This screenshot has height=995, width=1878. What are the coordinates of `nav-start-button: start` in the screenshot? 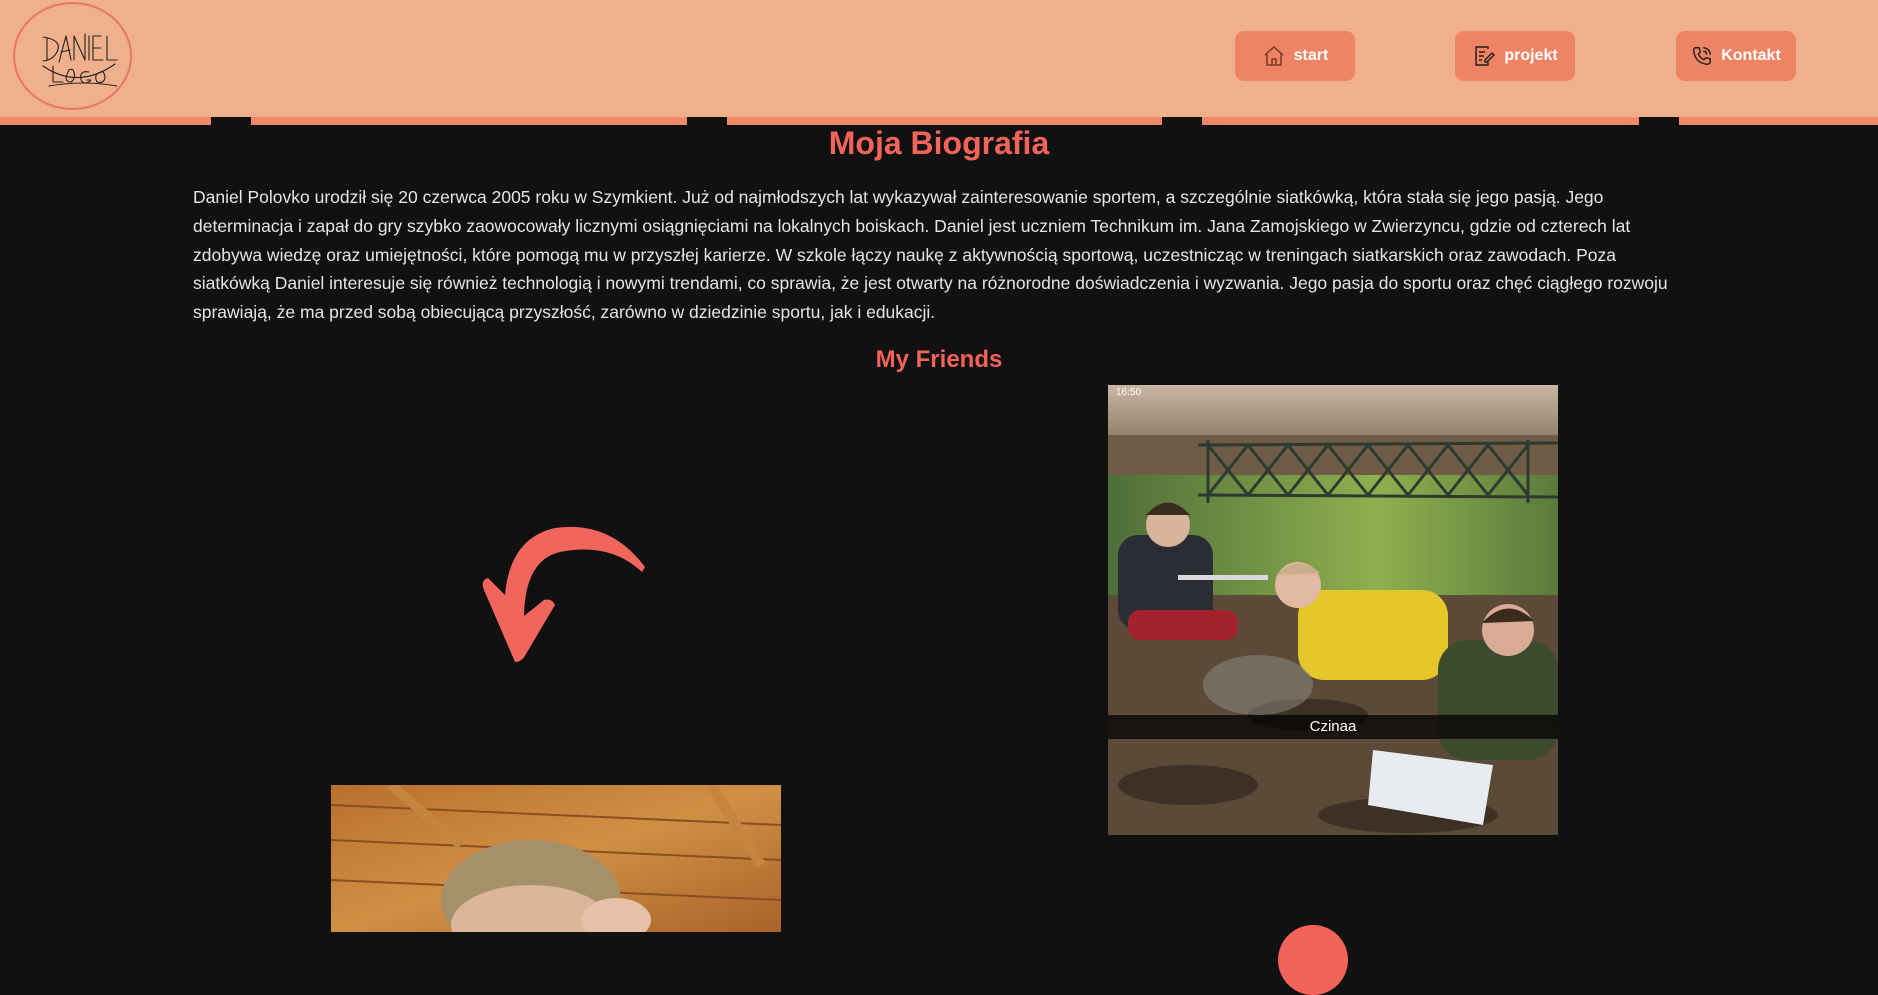 It's located at (1295, 56).